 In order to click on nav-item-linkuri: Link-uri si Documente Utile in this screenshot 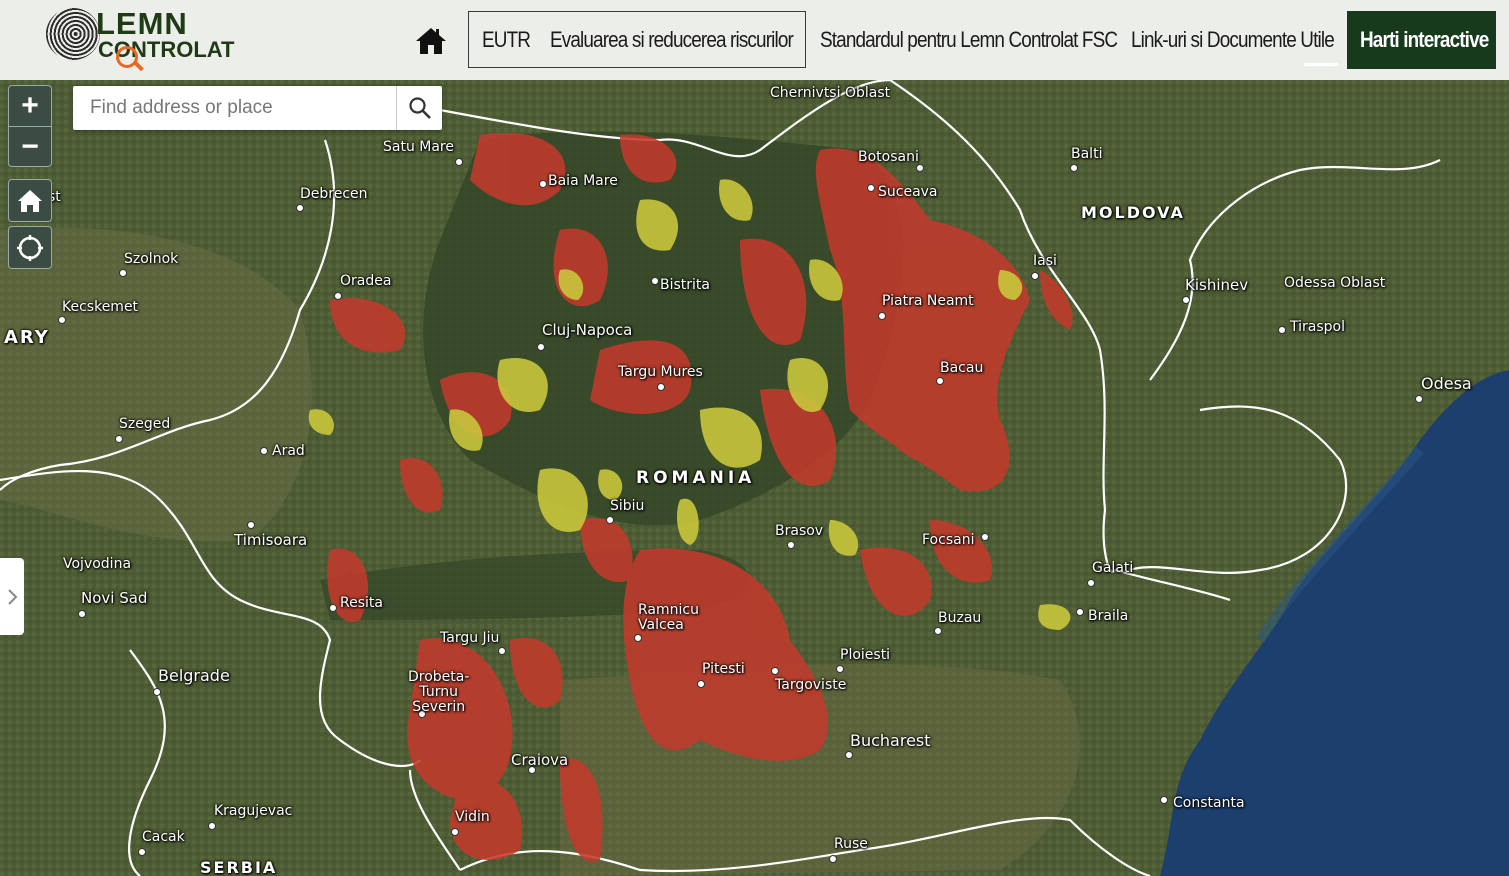, I will do `click(1233, 40)`.